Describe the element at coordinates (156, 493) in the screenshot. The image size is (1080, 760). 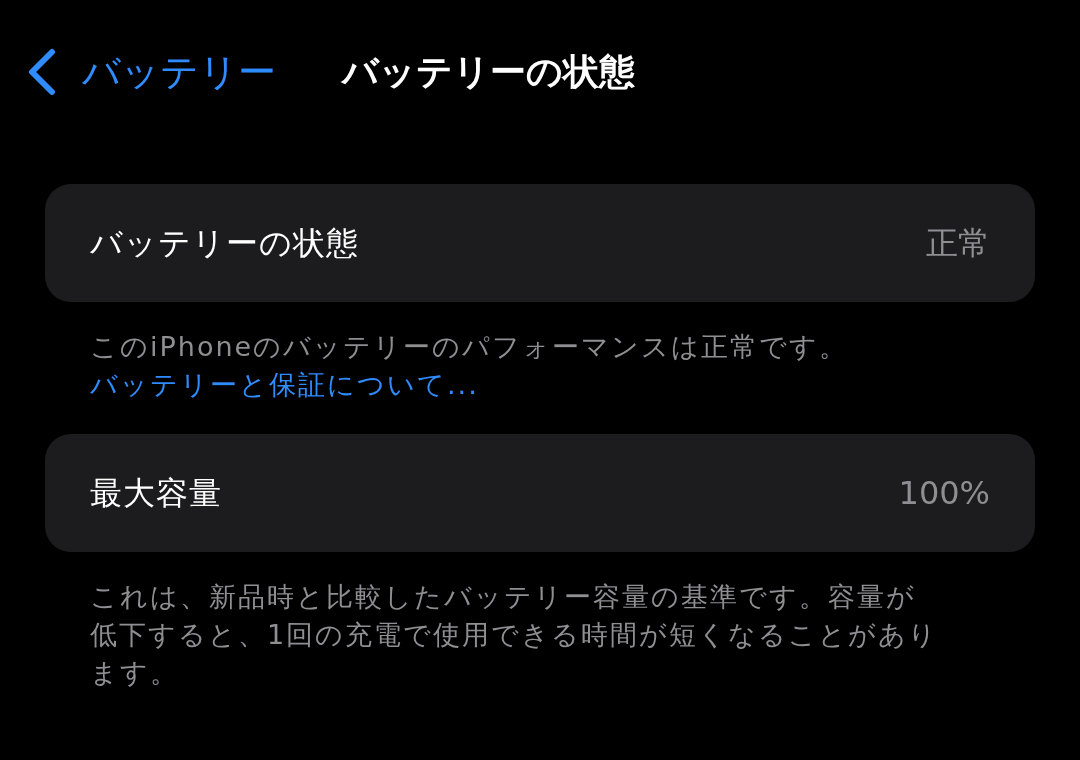
I see `setting-label: 最大容量` at that location.